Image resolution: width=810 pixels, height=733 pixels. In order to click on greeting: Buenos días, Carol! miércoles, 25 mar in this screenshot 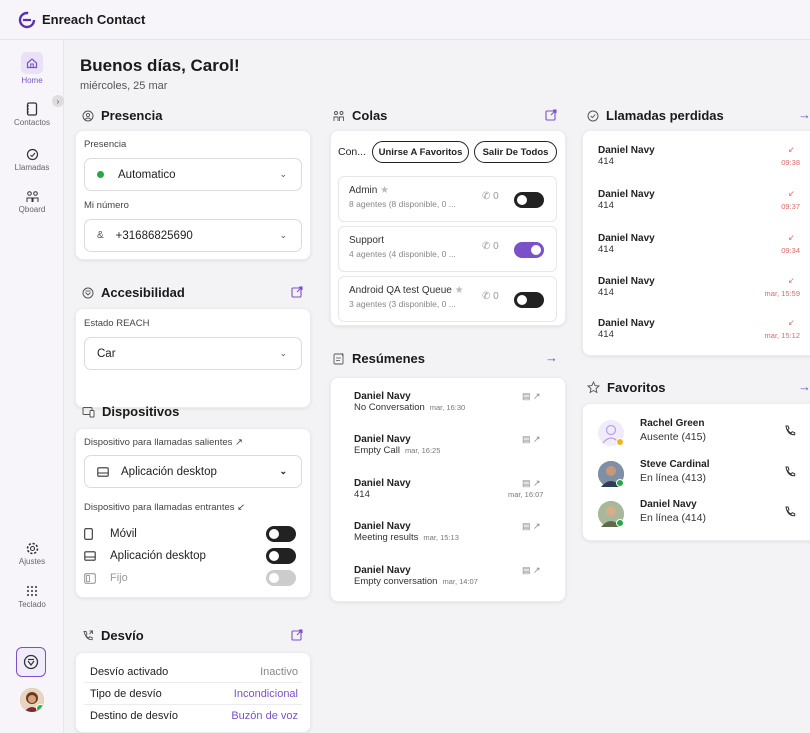, I will do `click(160, 74)`.